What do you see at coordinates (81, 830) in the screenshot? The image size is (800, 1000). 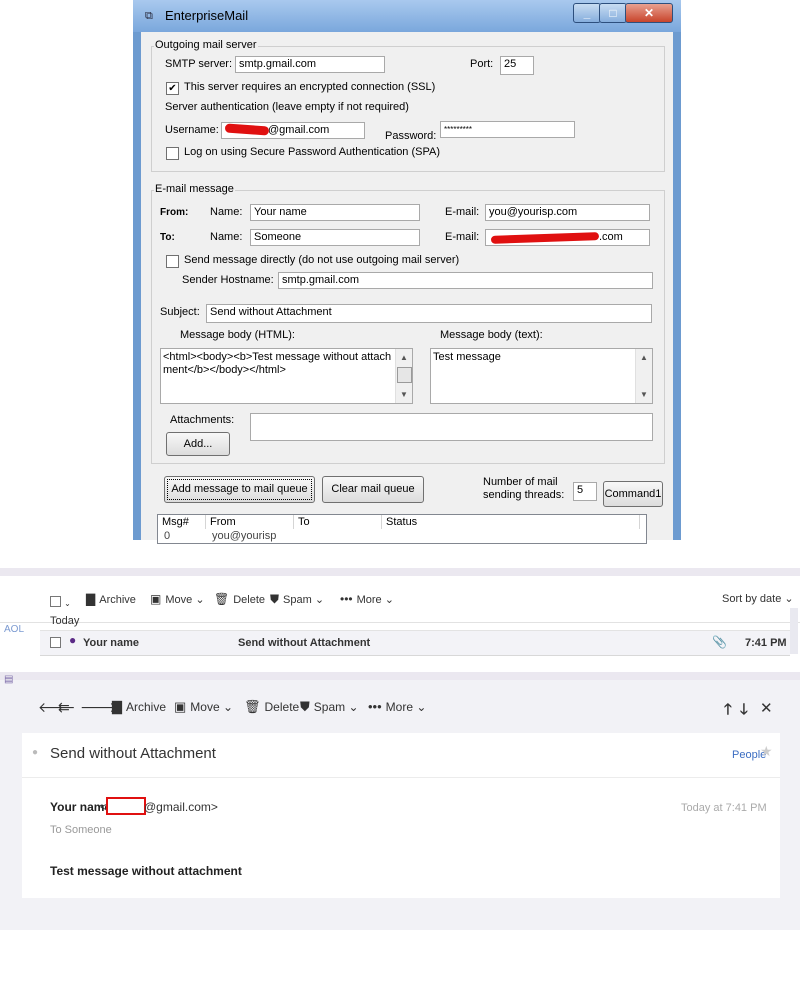 I see `to-line: To Someone` at bounding box center [81, 830].